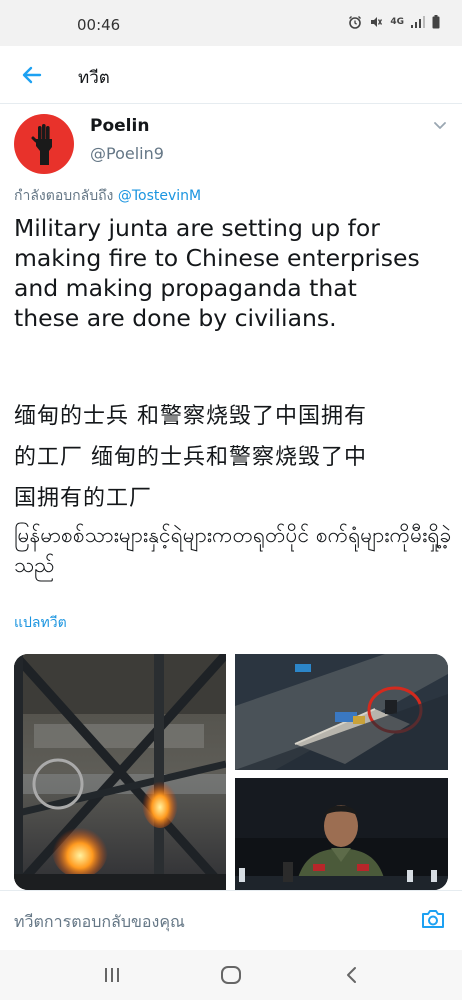 Image resolution: width=462 pixels, height=1000 pixels. What do you see at coordinates (112, 975) in the screenshot?
I see `recent-apps-icon` at bounding box center [112, 975].